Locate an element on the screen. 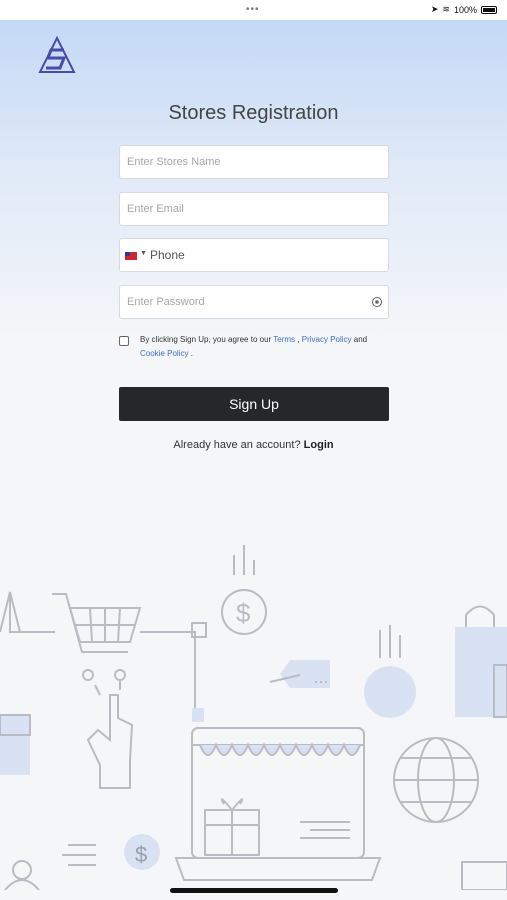  dollar-coin-icon: $ is located at coordinates (244, 590).